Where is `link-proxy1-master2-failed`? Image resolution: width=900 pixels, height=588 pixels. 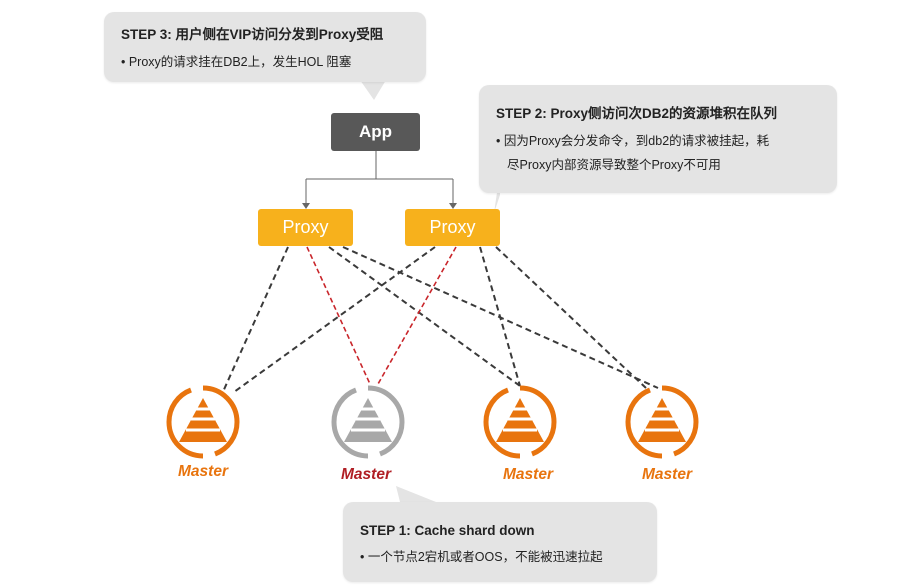 link-proxy1-master2-failed is located at coordinates (338, 315).